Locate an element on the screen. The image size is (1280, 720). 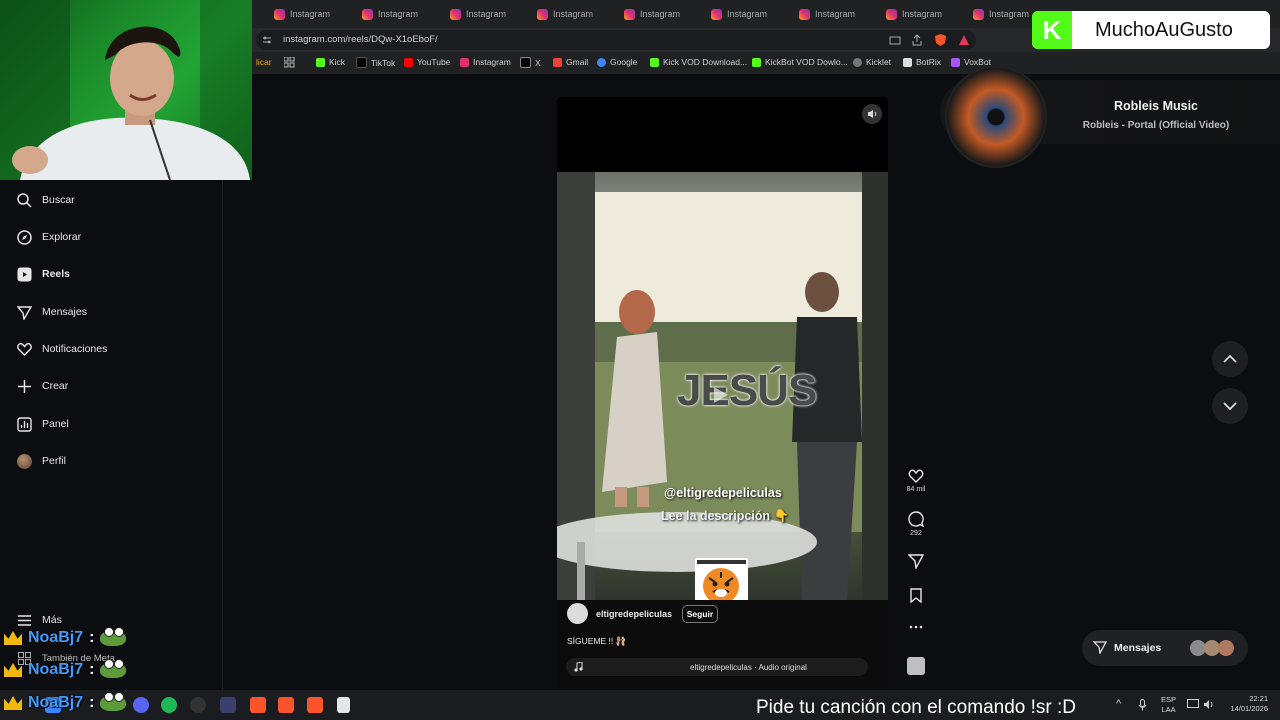
sidebar-item-explorar: Explorar is located at coordinates (48, 237).